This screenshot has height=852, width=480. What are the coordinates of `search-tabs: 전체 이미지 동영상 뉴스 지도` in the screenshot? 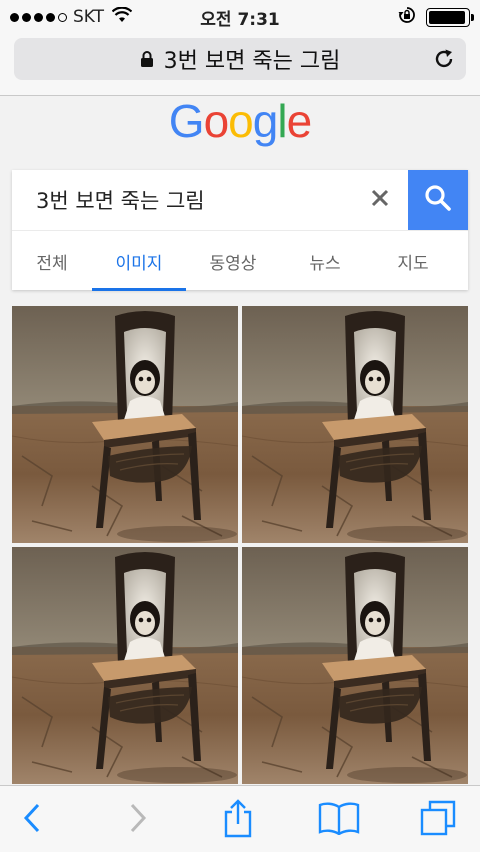 It's located at (240, 260).